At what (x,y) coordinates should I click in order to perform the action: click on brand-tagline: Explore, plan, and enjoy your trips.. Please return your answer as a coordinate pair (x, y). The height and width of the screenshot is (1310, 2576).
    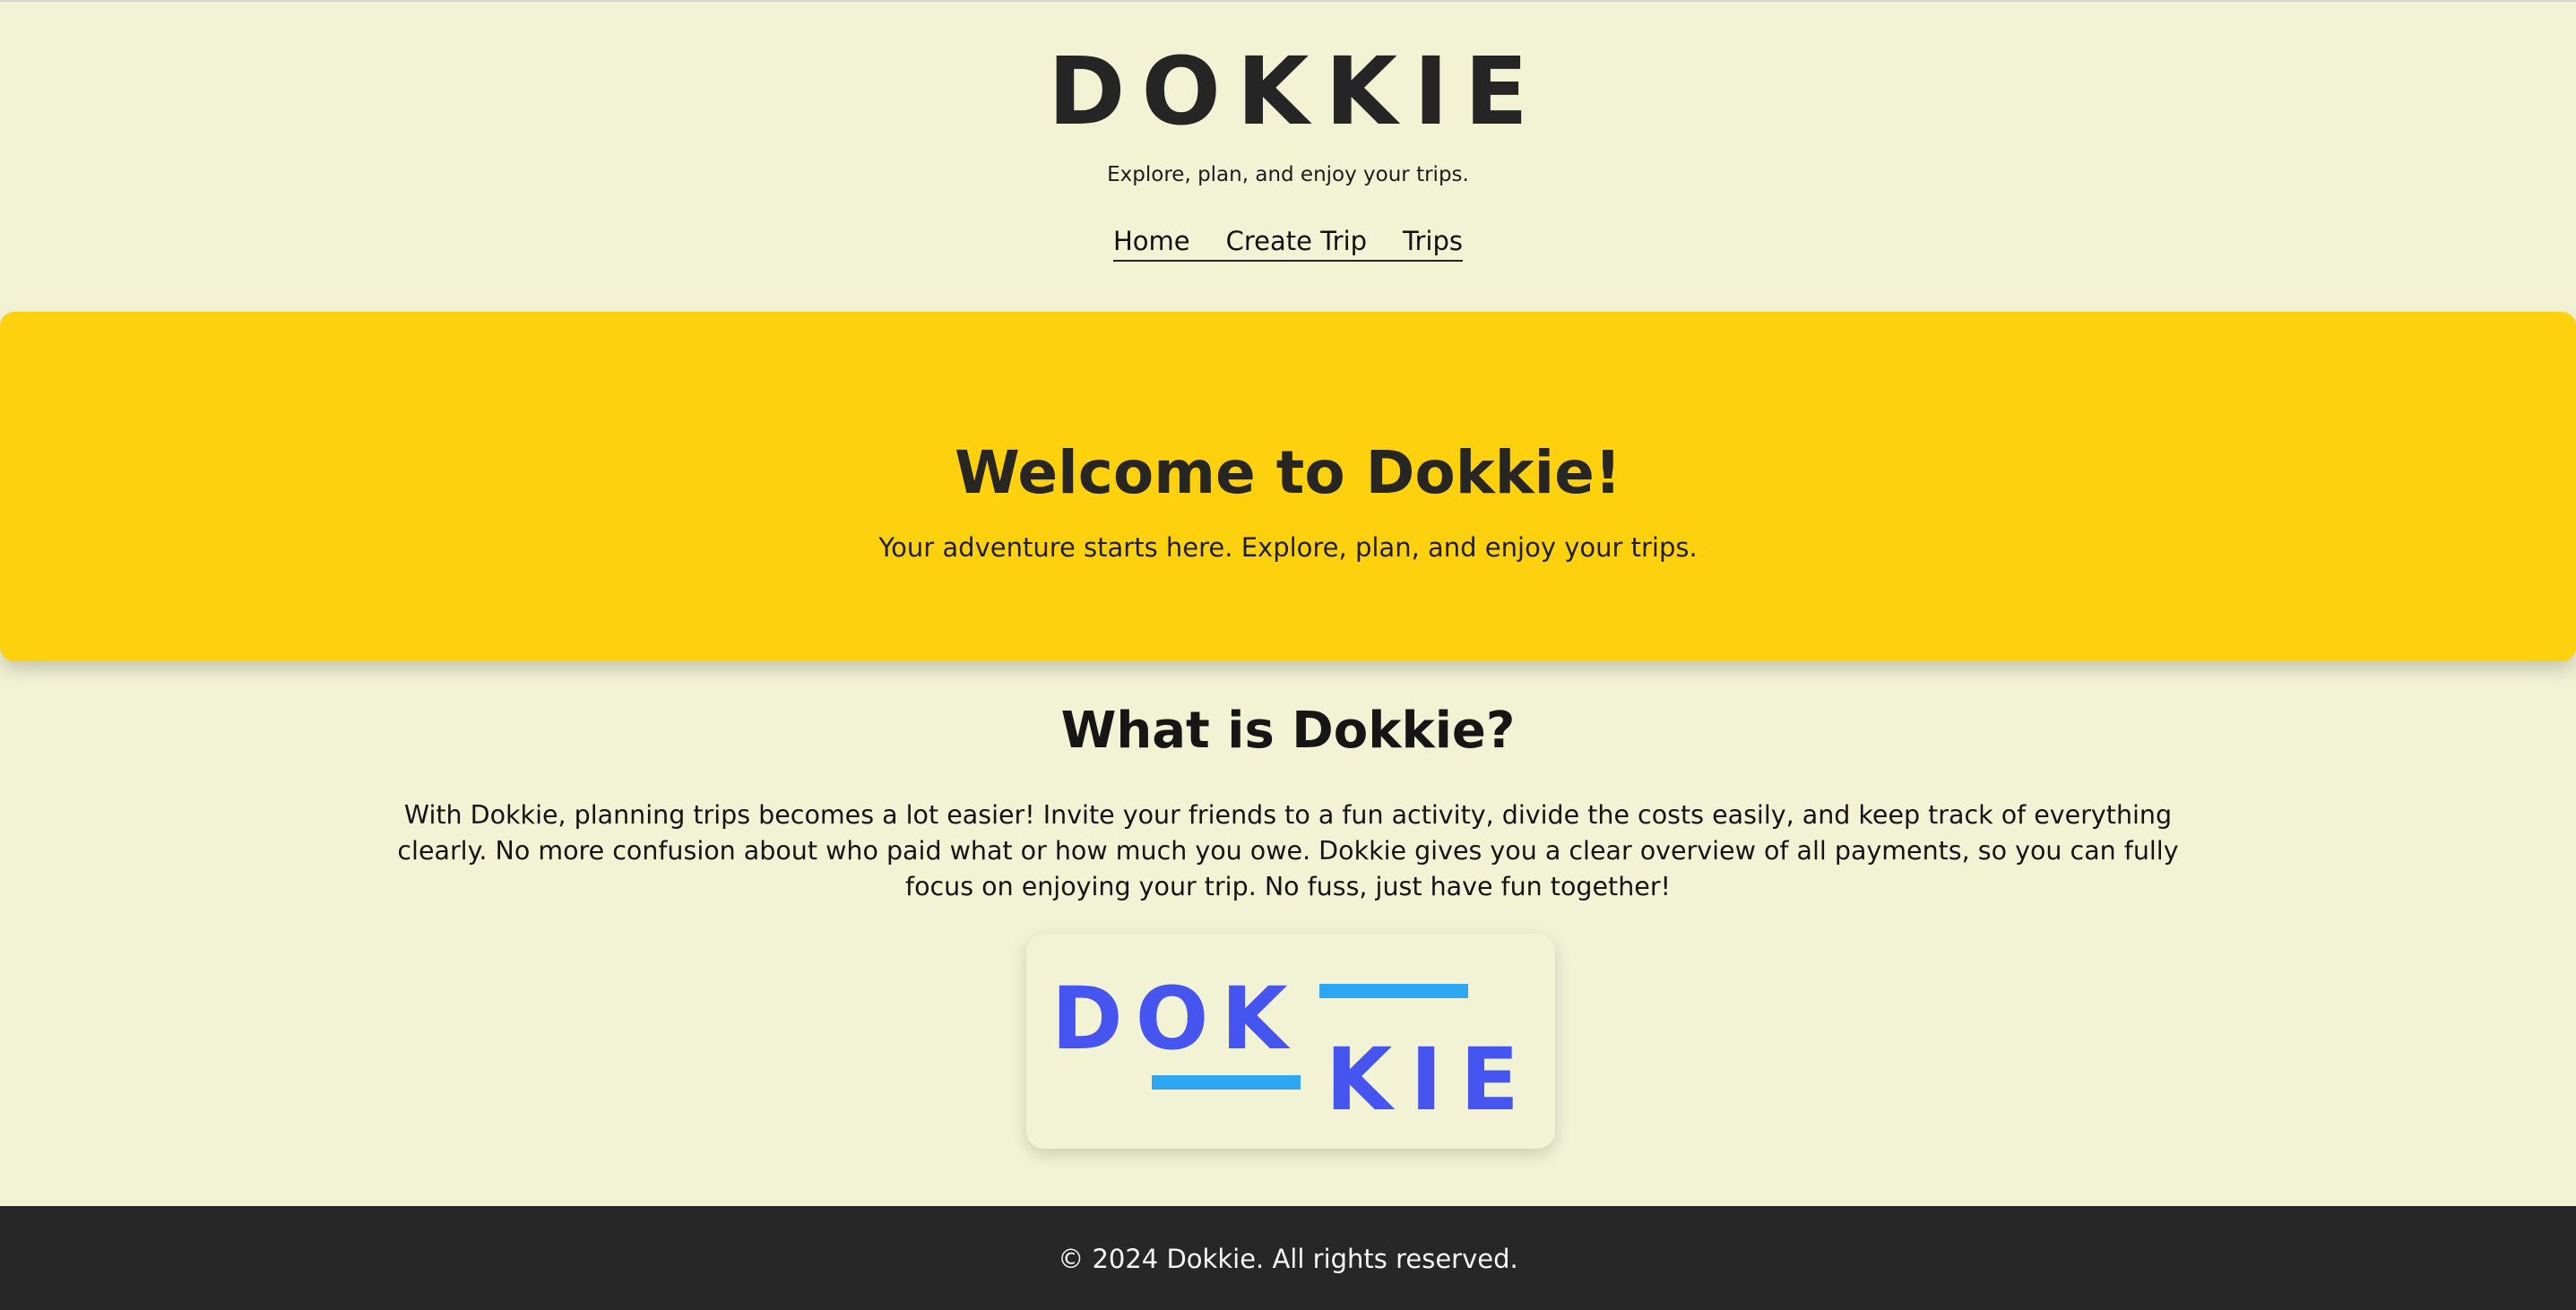
    Looking at the image, I should click on (1288, 174).